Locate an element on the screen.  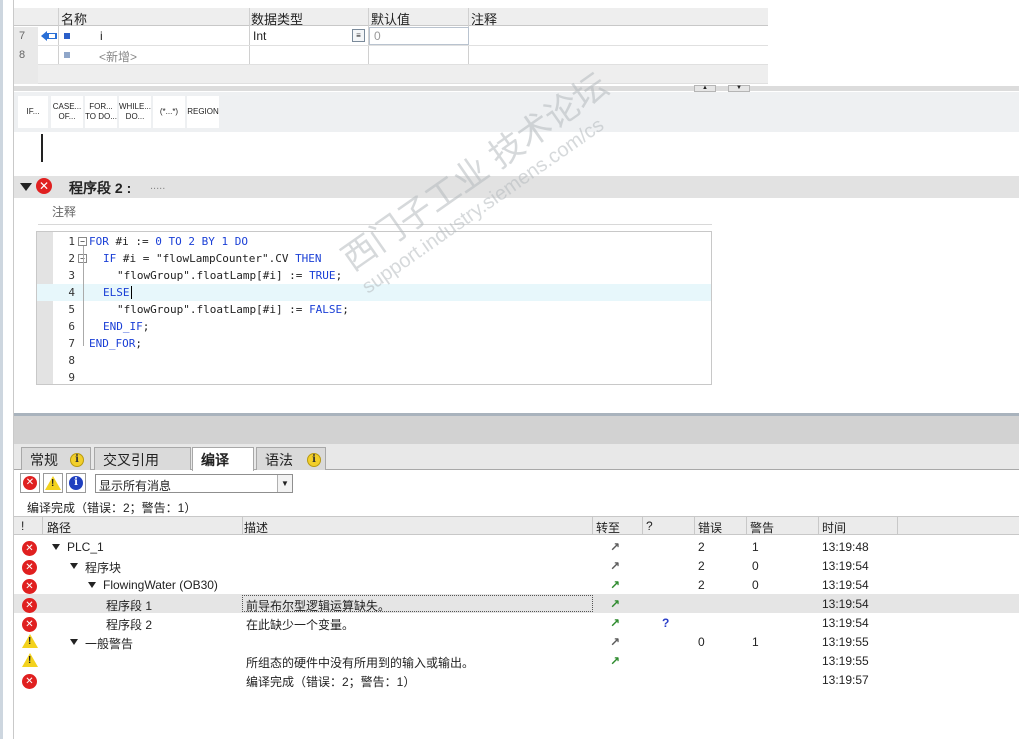
code-line: 5 "flowGroup".floatLamp[#i] := FALSE; is located at coordinates (374, 309).